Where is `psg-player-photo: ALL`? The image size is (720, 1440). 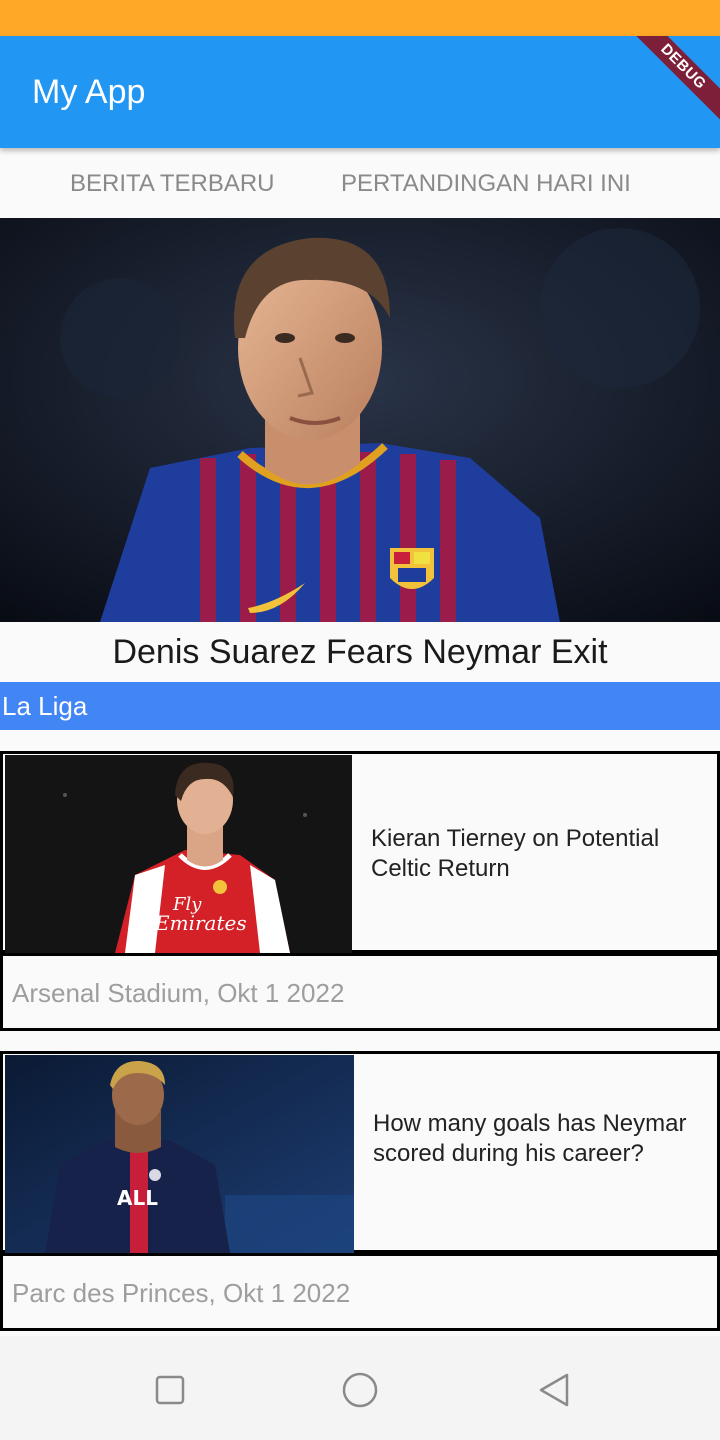
psg-player-photo: ALL is located at coordinates (179, 1154).